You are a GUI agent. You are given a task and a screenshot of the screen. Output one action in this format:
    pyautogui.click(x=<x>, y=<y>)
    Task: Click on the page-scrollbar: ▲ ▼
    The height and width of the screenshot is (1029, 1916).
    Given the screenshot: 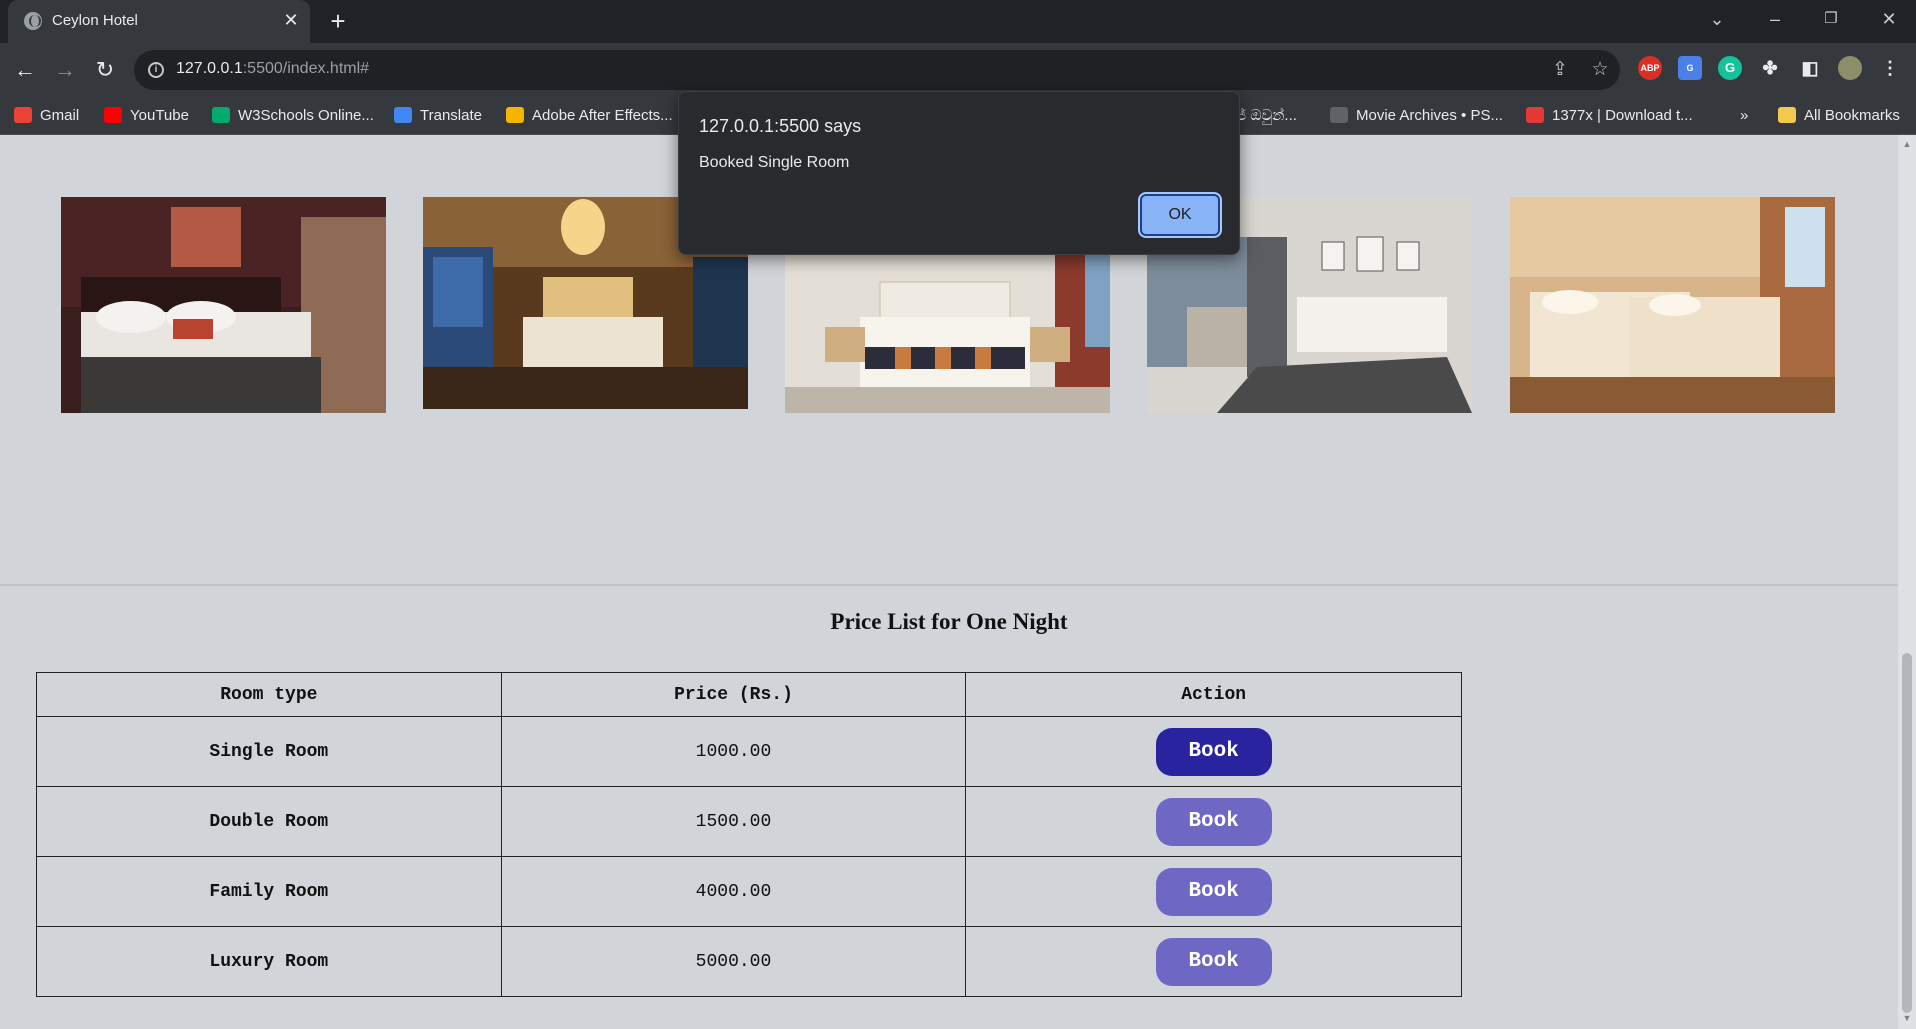 What is the action you would take?
    pyautogui.click(x=1907, y=582)
    